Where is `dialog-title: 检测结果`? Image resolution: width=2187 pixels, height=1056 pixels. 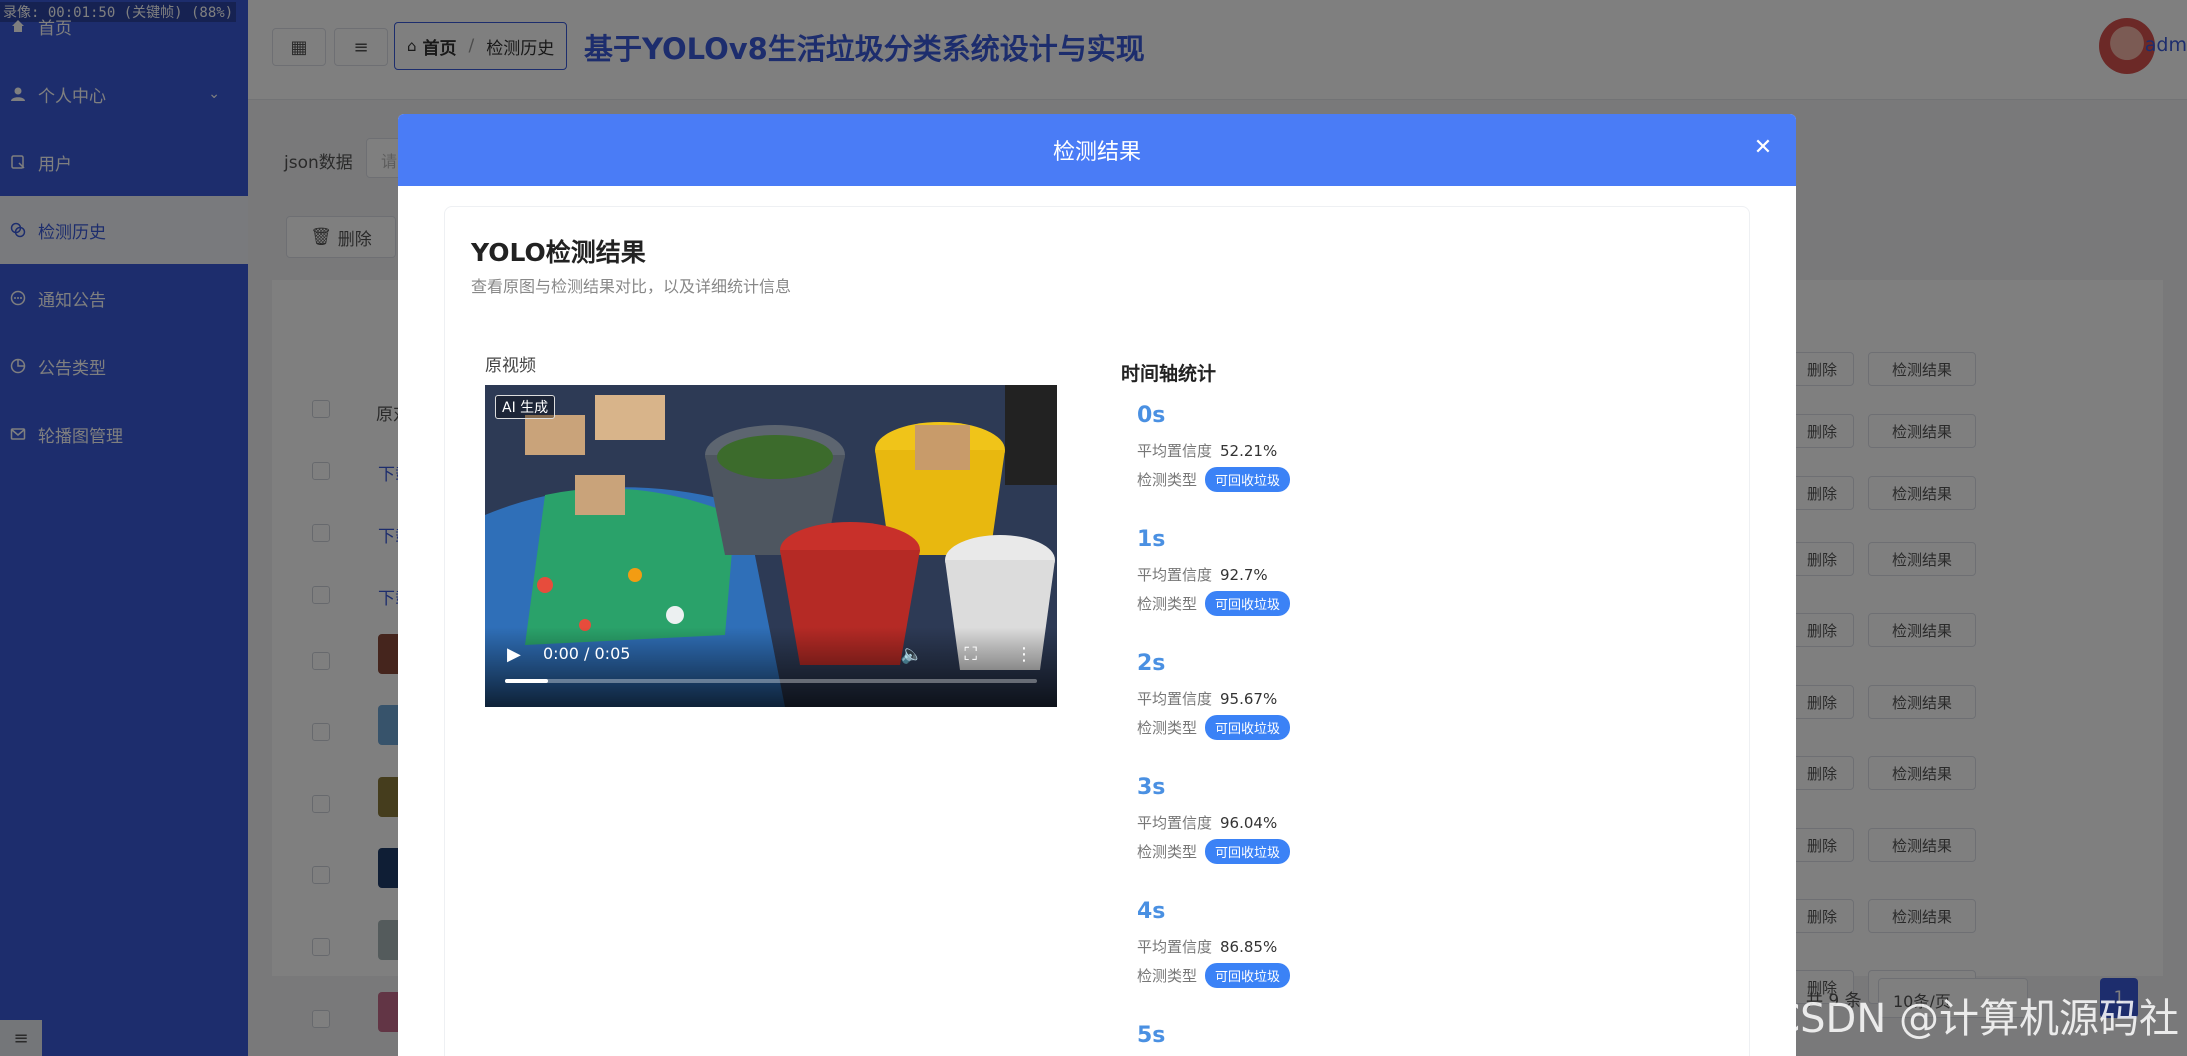 dialog-title: 检测结果 is located at coordinates (1096, 152).